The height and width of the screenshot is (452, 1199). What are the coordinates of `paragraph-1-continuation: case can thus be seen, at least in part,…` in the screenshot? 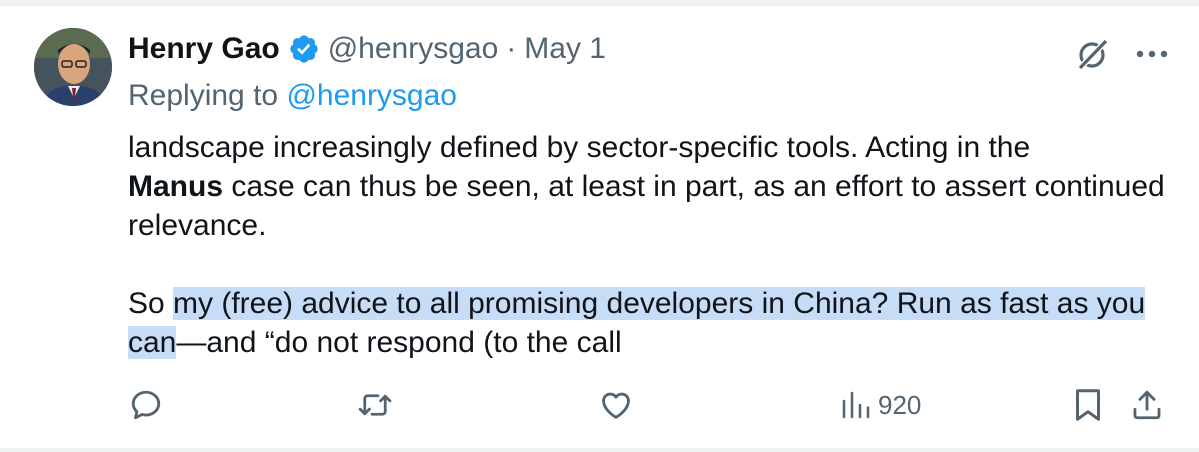 It's located at (646, 206).